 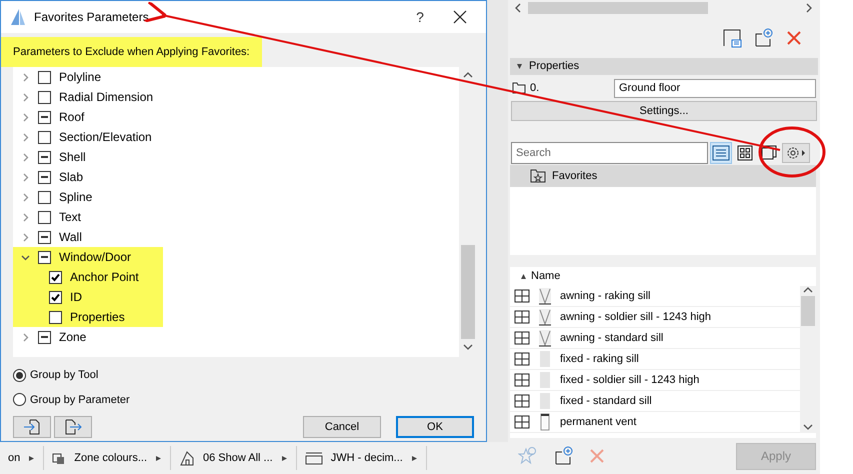 I want to click on tree-item-label: Roof, so click(x=71, y=117).